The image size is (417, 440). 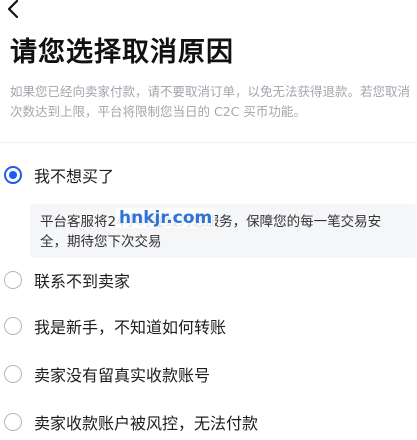 I want to click on reason-option-label: 我是新手，不知道如何转账, so click(x=130, y=327).